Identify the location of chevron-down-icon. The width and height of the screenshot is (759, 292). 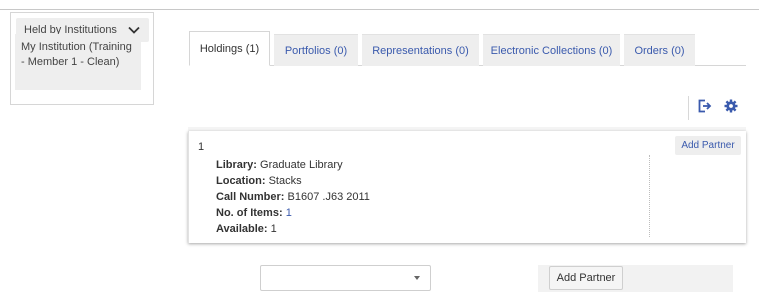
(134, 30).